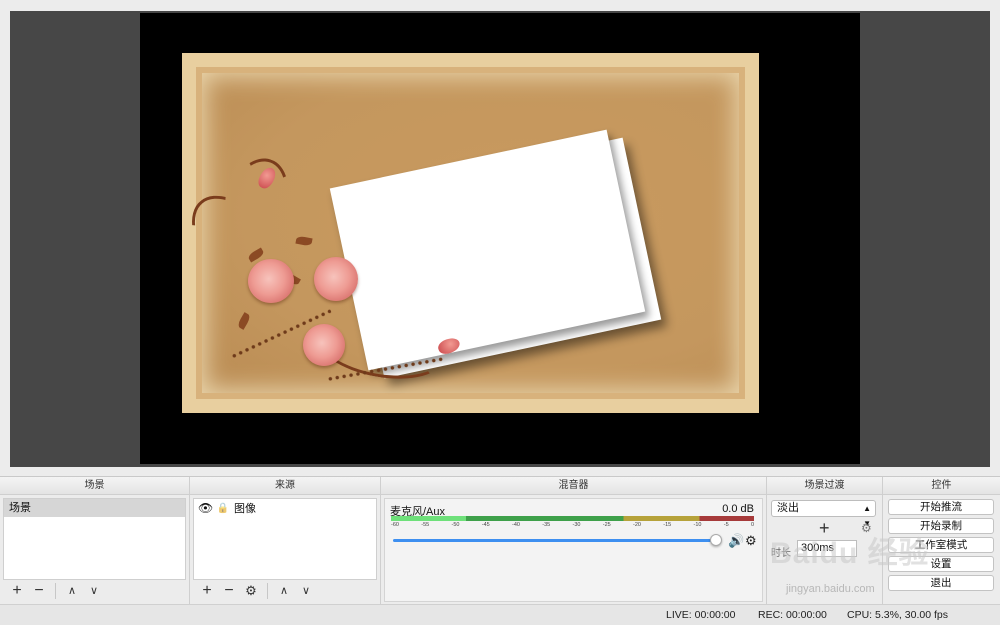 The height and width of the screenshot is (625, 1000). I want to click on scene-item: 场景, so click(94, 508).